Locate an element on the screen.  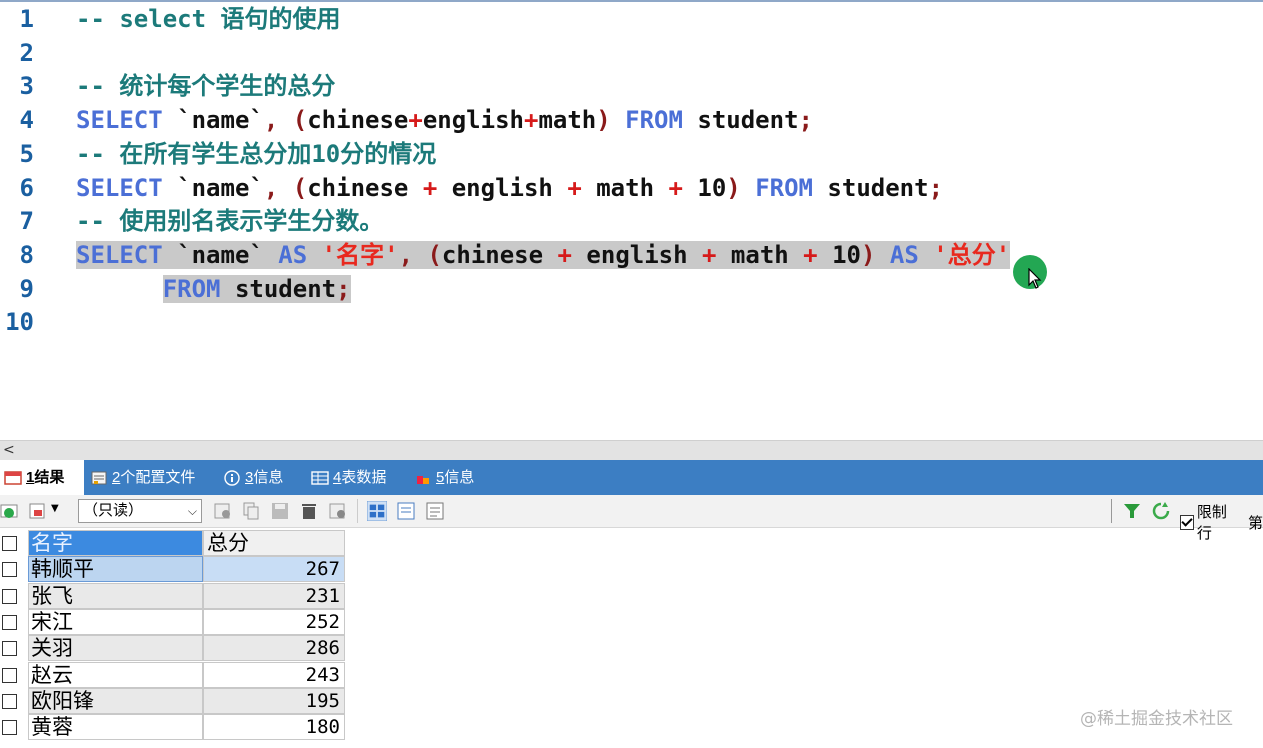
save-icon is located at coordinates (280, 511).